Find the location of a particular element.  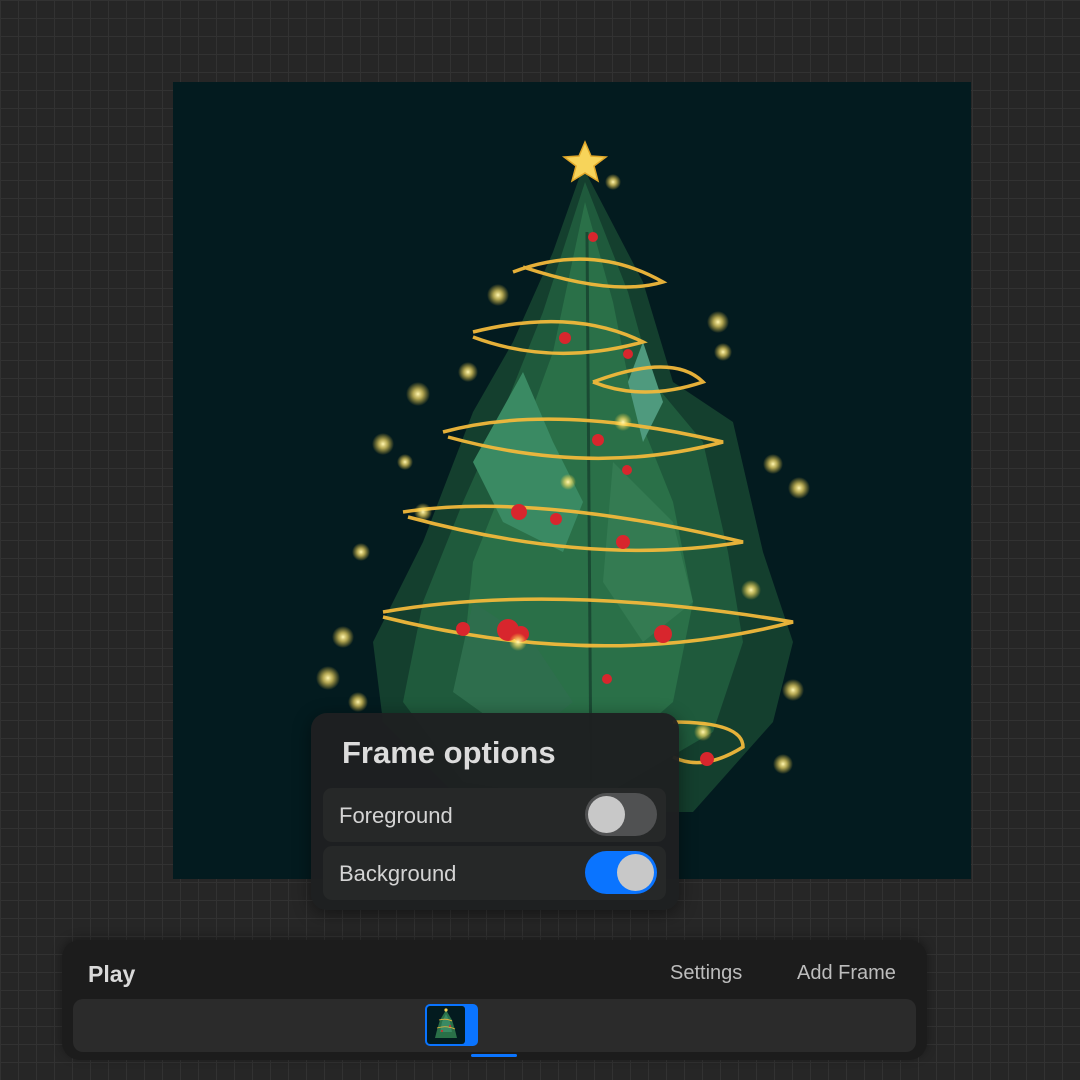

background-label: Background is located at coordinates (398, 873).